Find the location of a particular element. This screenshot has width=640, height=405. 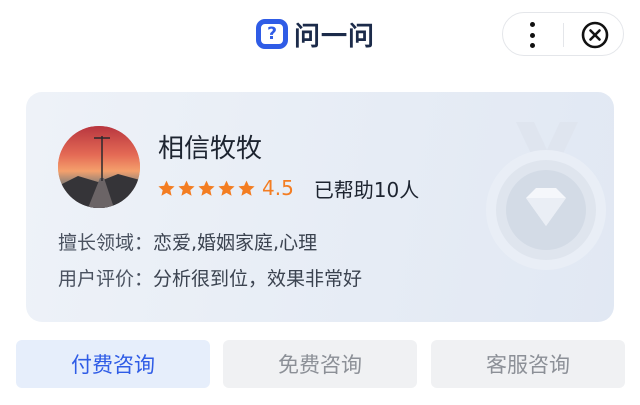

avatar-sunset-image is located at coordinates (99, 167).